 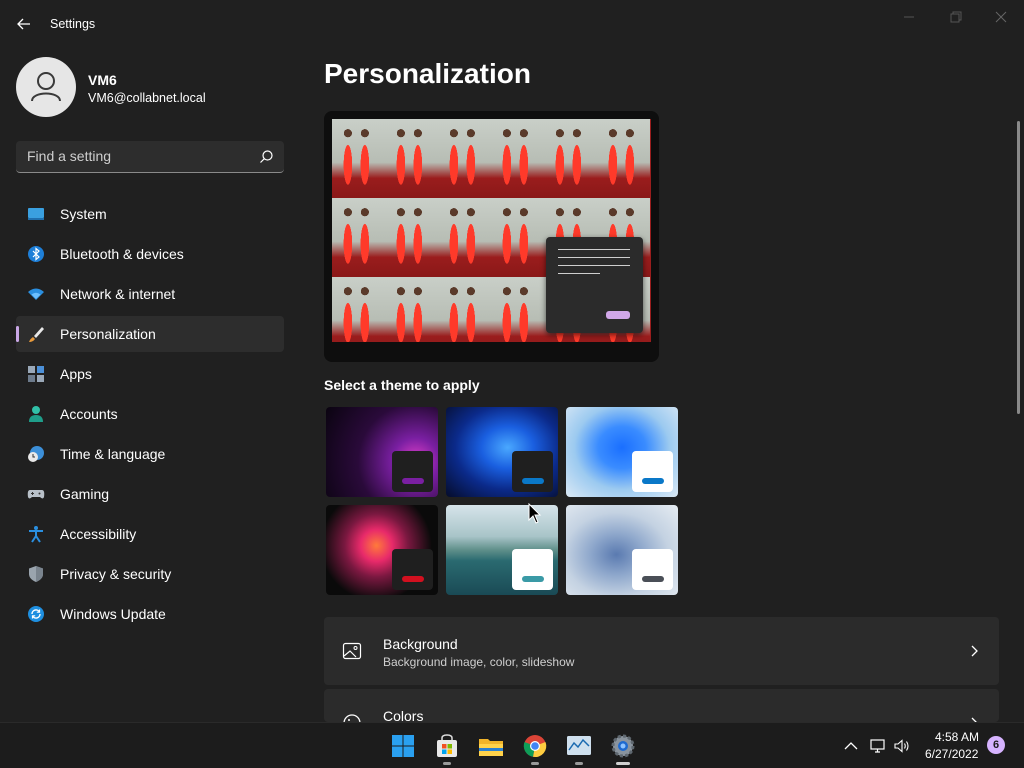 What do you see at coordinates (403, 715) in the screenshot?
I see `card-title: Colors` at bounding box center [403, 715].